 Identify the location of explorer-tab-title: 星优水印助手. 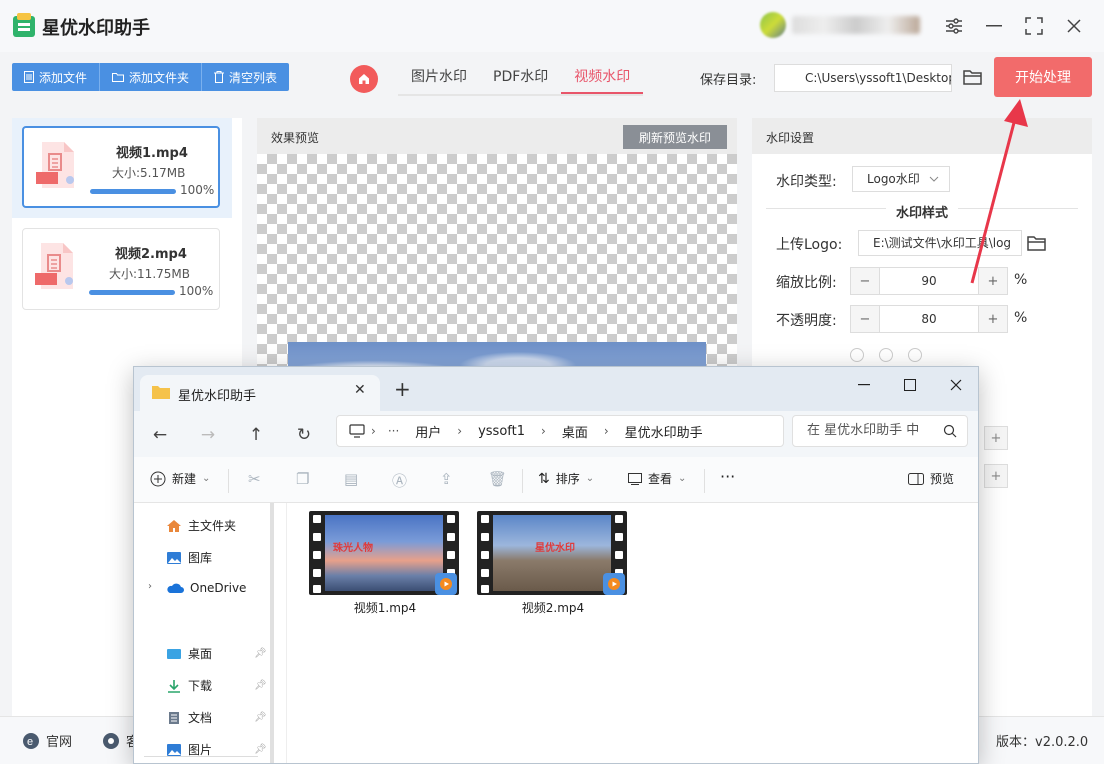
(217, 396).